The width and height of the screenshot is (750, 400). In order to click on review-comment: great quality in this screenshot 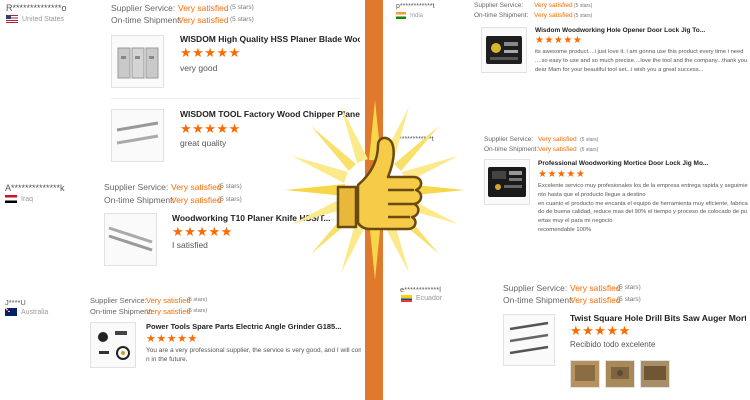, I will do `click(203, 143)`.